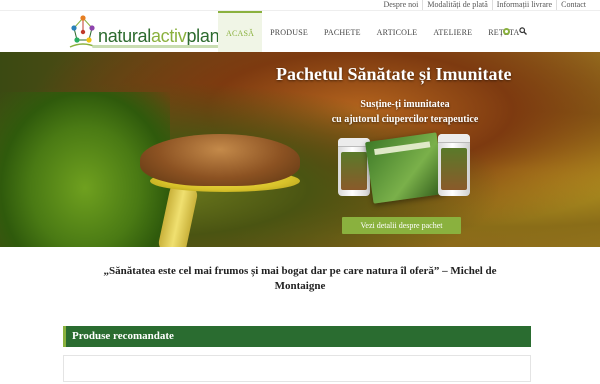 This screenshot has height=384, width=600. I want to click on recommended-products-title: Produse recomandate, so click(123, 336).